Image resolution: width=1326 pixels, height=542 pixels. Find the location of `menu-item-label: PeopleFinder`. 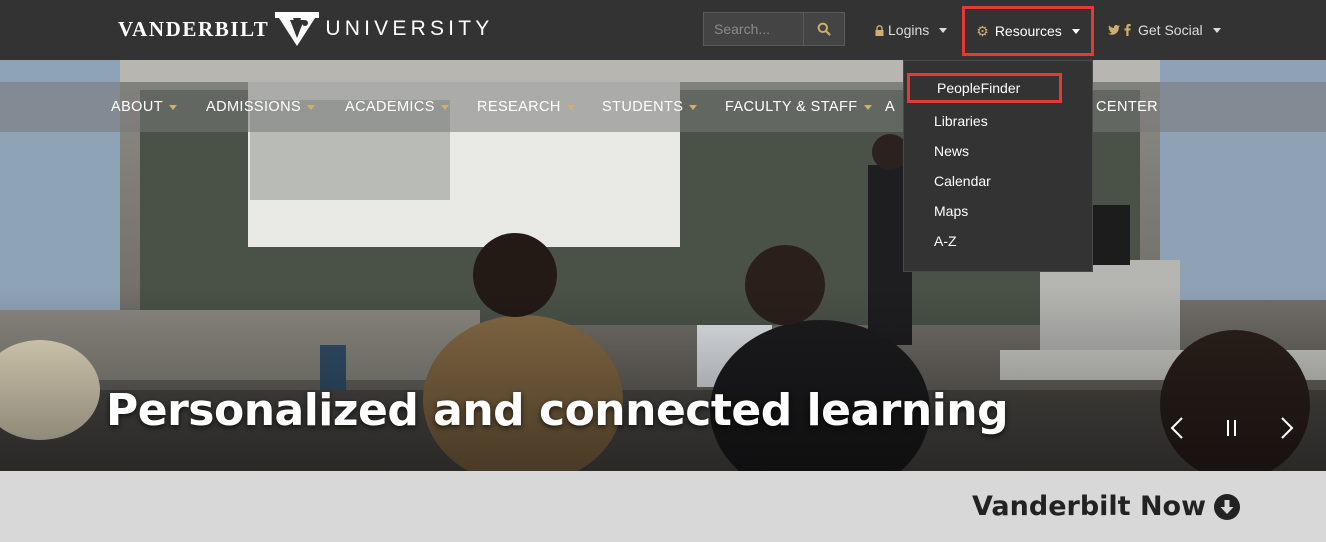

menu-item-label: PeopleFinder is located at coordinates (979, 88).